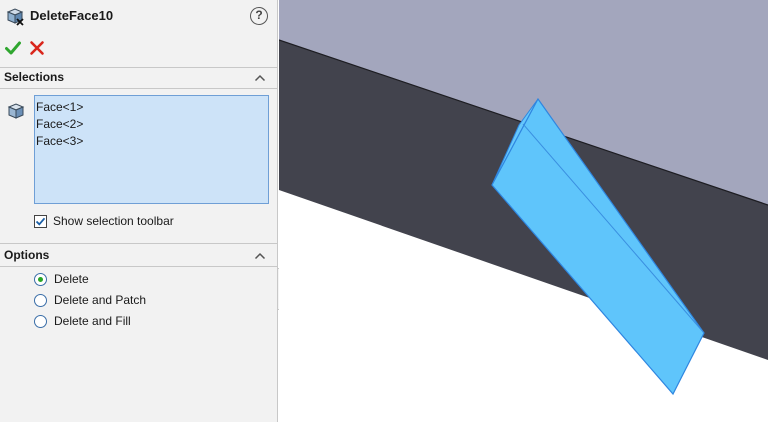 The image size is (768, 422). Describe the element at coordinates (139, 78) in the screenshot. I see `selections-section-header: Selections` at that location.